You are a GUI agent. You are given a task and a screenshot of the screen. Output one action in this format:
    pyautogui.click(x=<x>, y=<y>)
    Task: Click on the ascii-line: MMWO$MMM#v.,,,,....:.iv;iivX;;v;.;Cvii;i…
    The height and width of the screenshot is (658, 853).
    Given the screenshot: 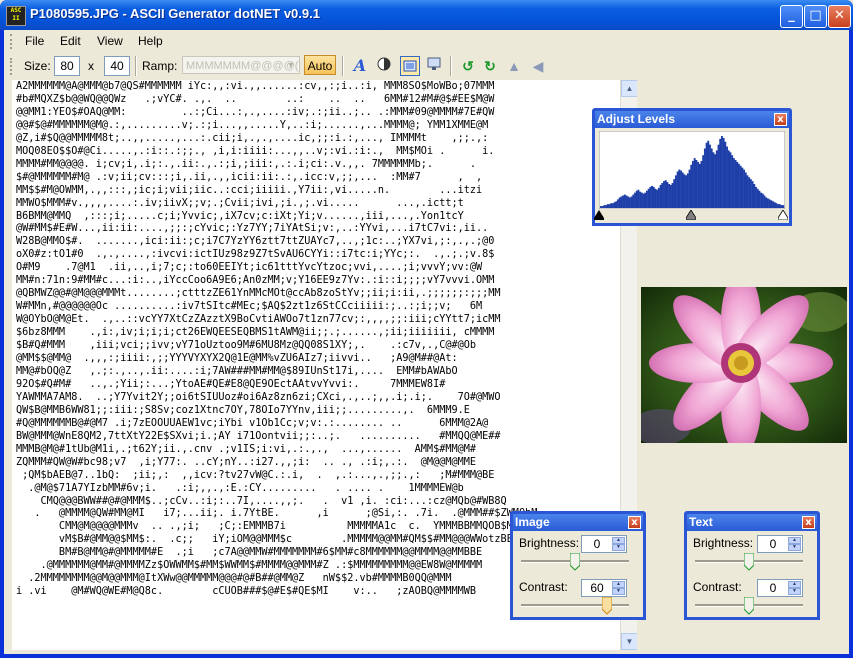 What is the action you would take?
    pyautogui.click(x=240, y=203)
    